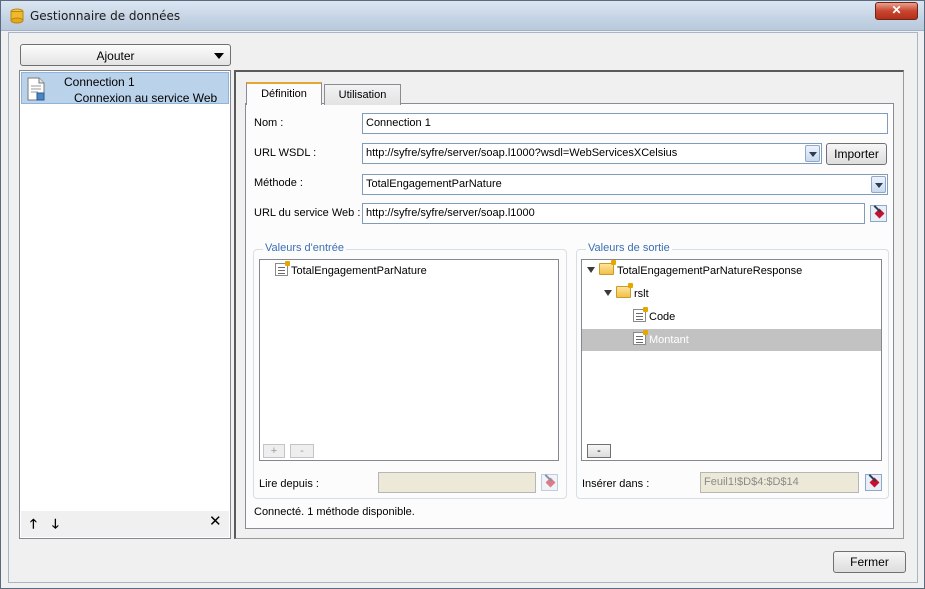 The image size is (925, 589). What do you see at coordinates (462, 16) in the screenshot?
I see `title-bar: Gestionnaire de données ✕` at bounding box center [462, 16].